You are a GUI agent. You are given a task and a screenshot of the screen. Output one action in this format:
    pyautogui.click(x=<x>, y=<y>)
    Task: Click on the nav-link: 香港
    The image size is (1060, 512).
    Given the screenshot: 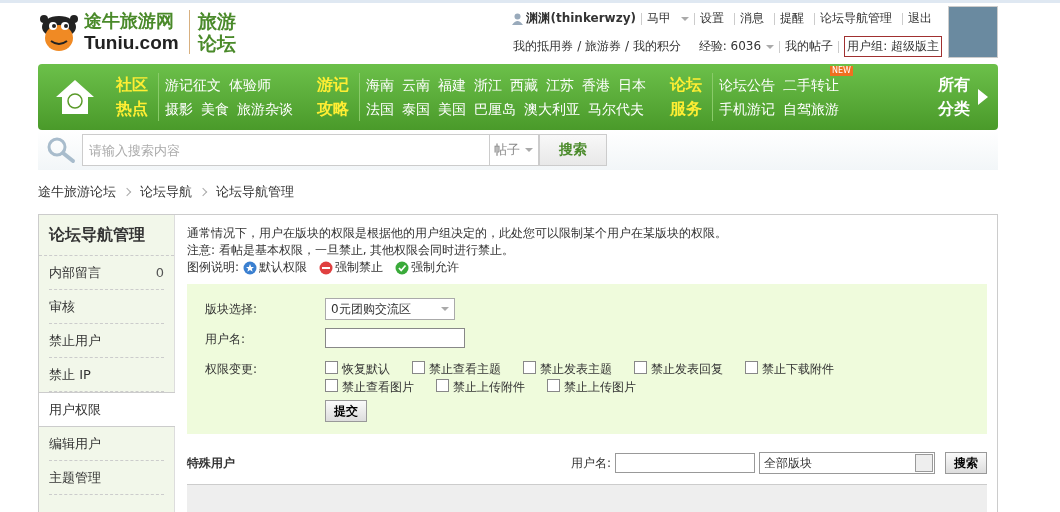 What is the action you would take?
    pyautogui.click(x=596, y=85)
    